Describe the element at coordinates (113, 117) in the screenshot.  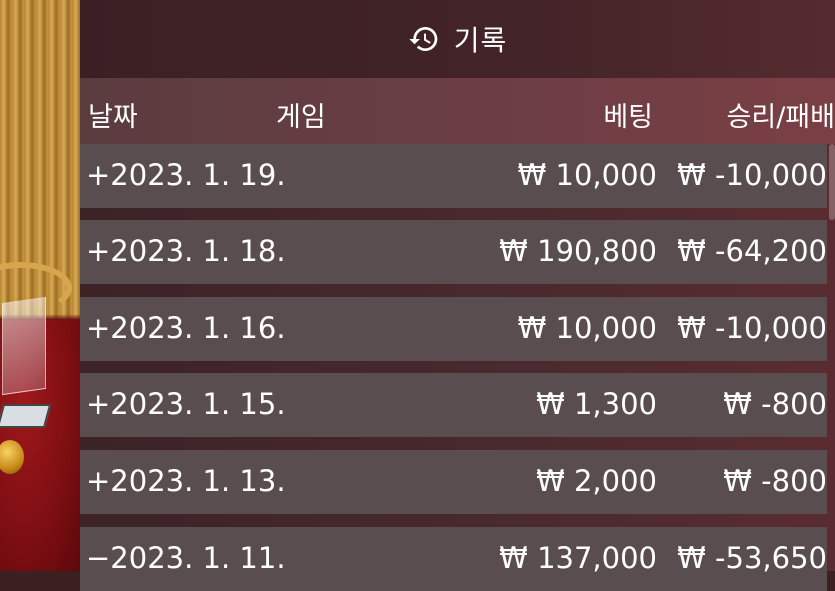
I see `column-header-date: 날짜` at that location.